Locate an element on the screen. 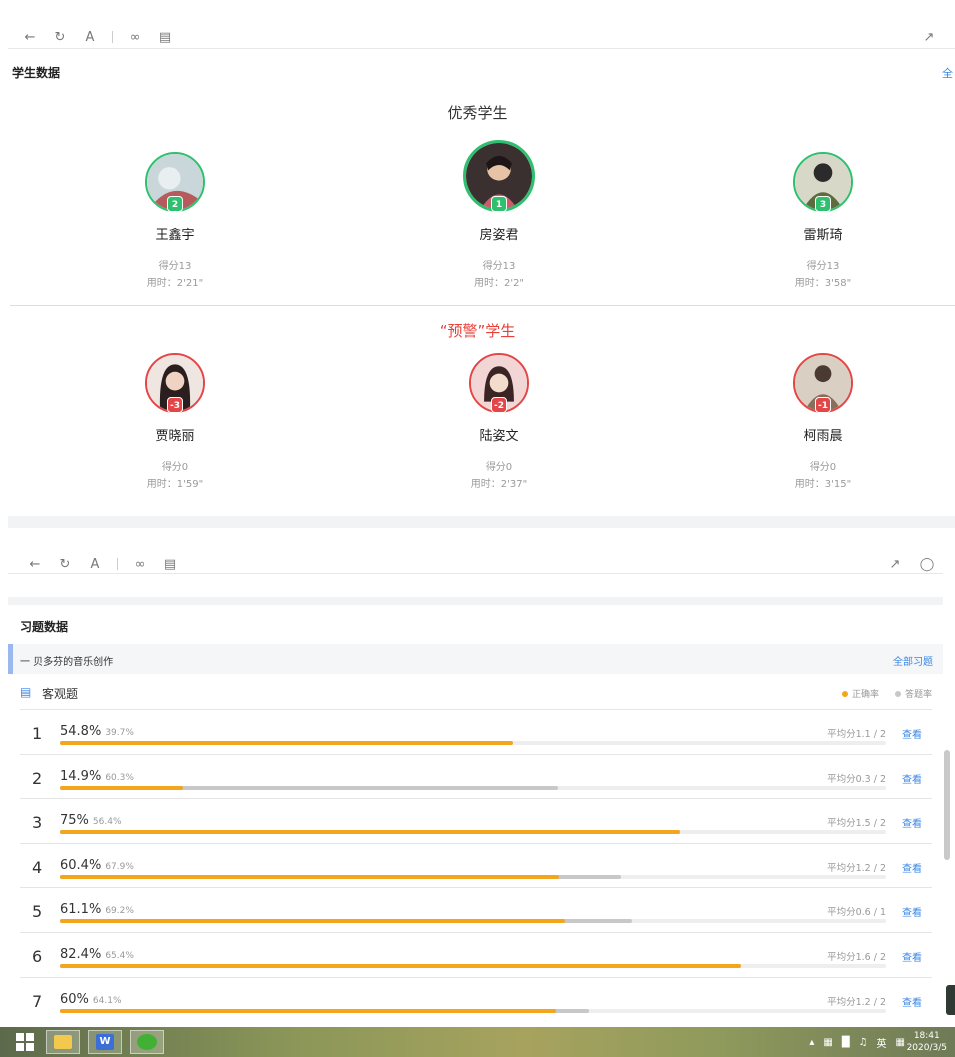  correct-dot-icon is located at coordinates (844, 693).